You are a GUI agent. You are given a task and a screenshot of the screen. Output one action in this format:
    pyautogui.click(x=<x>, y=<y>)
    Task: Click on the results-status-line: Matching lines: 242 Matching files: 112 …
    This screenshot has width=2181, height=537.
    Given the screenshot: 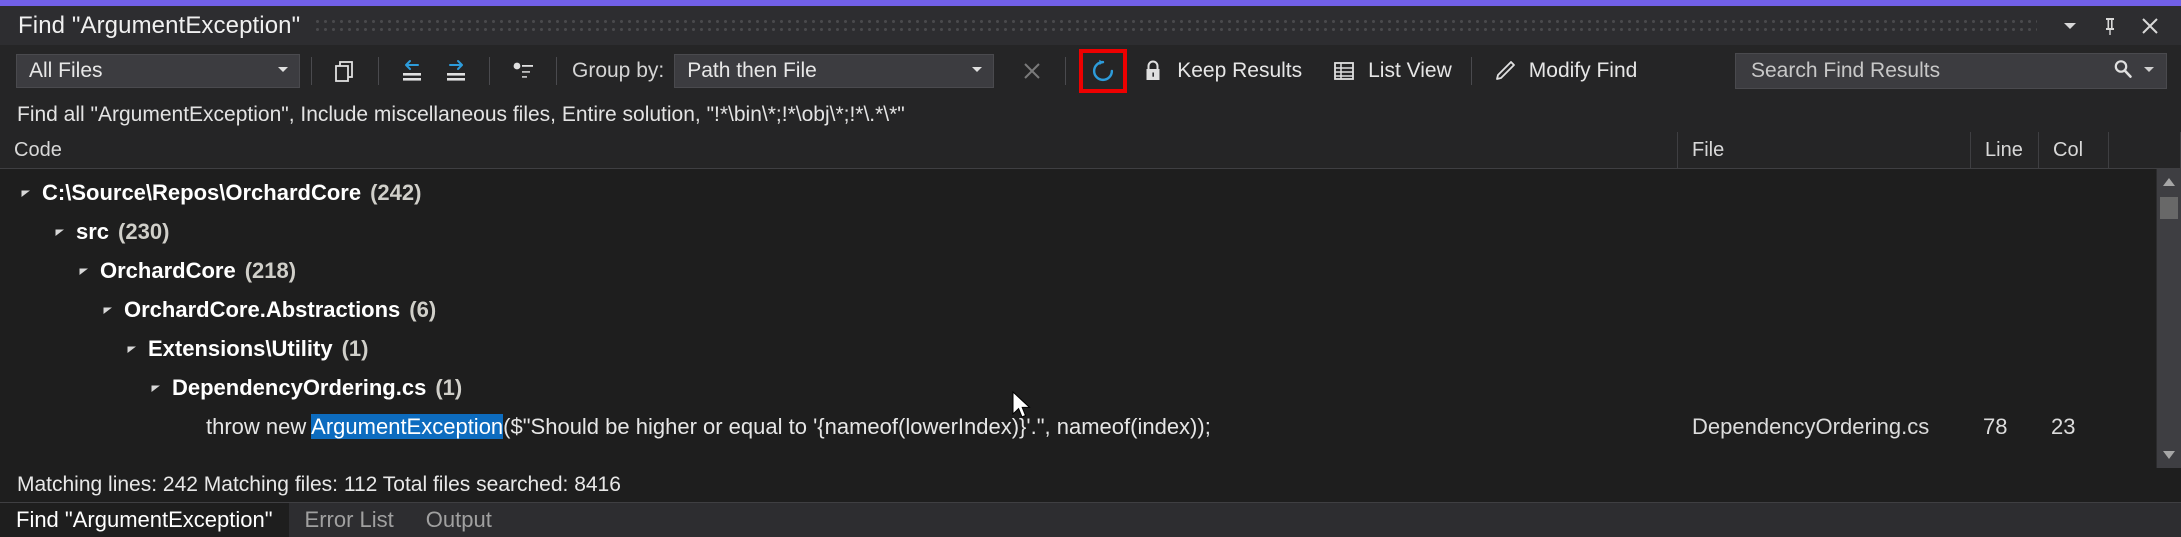 What is the action you would take?
    pyautogui.click(x=1090, y=485)
    